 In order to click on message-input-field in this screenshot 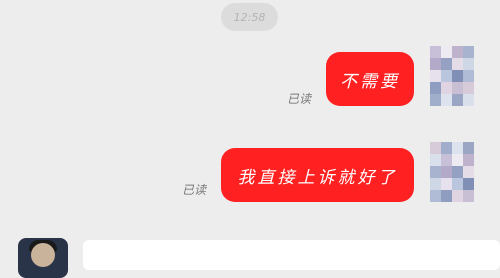, I will do `click(291, 255)`.